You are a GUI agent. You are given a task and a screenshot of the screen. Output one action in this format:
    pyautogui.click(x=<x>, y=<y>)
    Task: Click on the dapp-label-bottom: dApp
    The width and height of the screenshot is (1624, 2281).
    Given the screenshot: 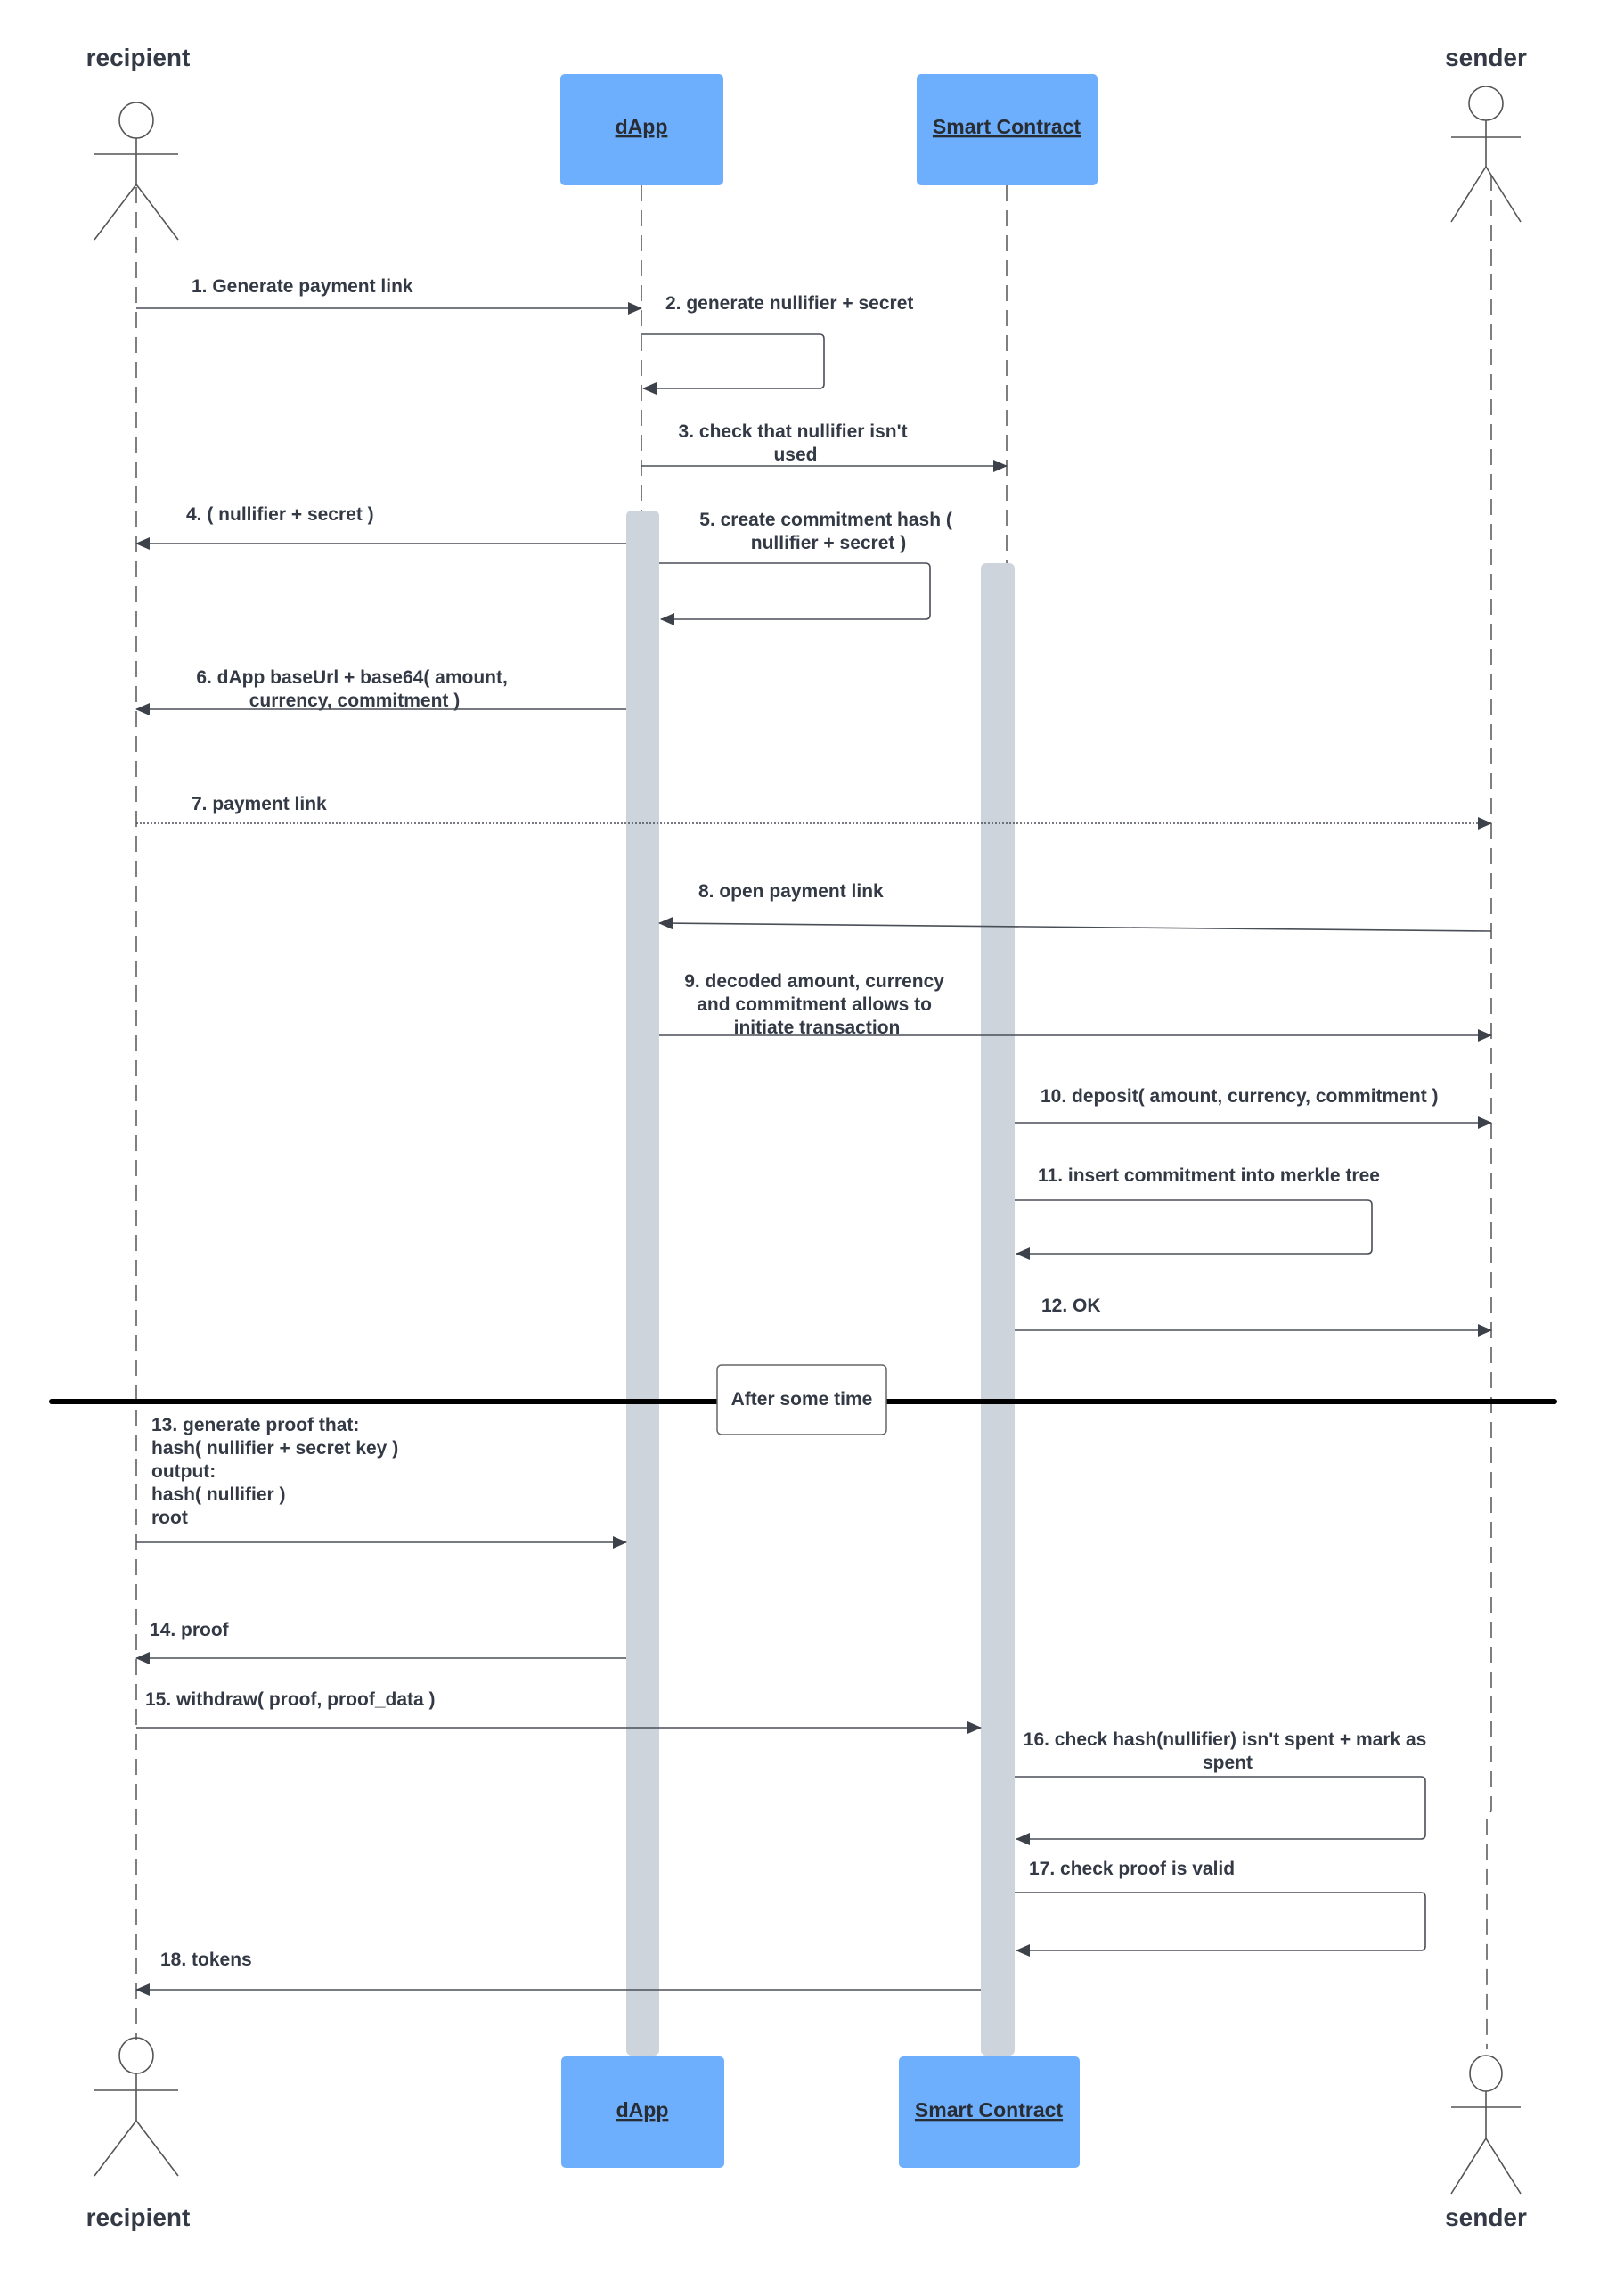 What is the action you would take?
    pyautogui.click(x=642, y=2110)
    